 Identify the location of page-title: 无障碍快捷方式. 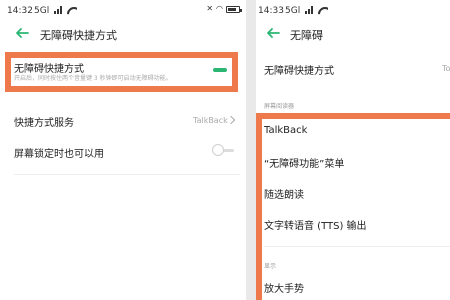
(78, 35).